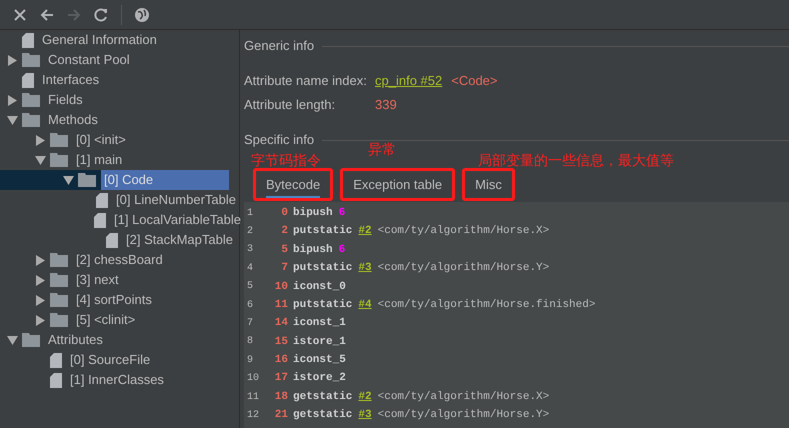  What do you see at coordinates (253, 397) in the screenshot?
I see `line-number: 11` at bounding box center [253, 397].